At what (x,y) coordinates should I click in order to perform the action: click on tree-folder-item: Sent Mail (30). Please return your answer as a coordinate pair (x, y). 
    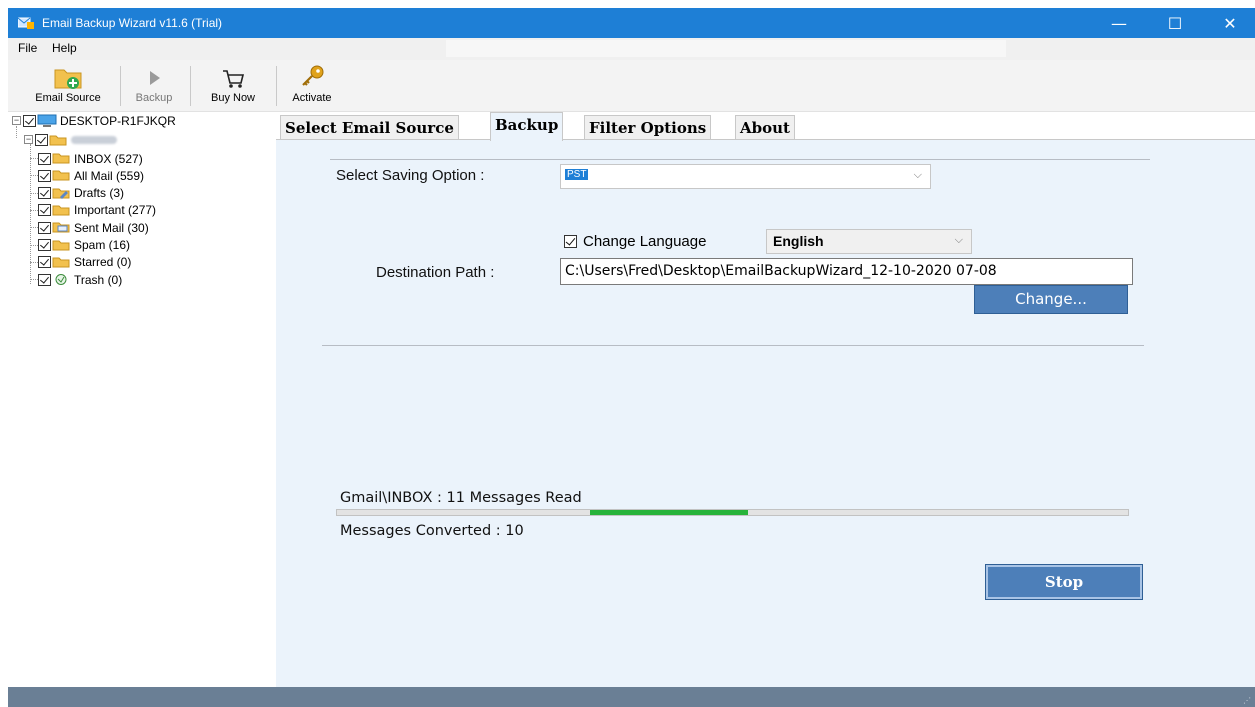
    Looking at the image, I should click on (89, 227).